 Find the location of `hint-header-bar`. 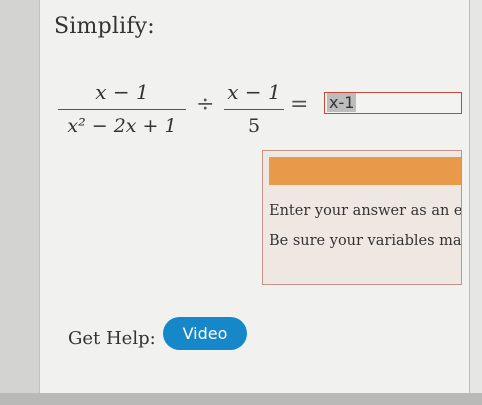

hint-header-bar is located at coordinates (365, 171).